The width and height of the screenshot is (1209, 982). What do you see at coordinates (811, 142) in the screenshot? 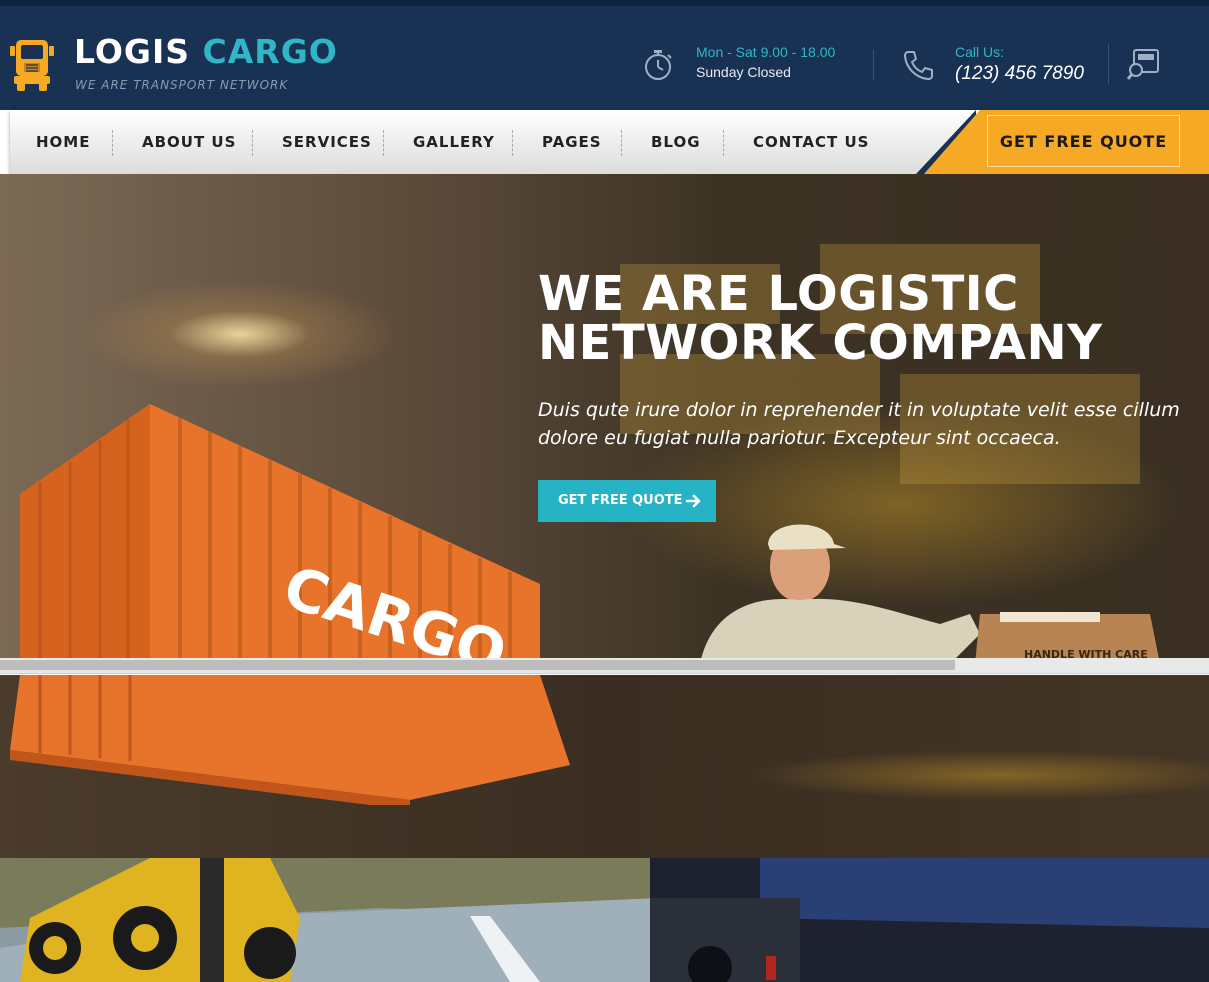
I see `nav-item-contact-us: CONTACT US` at bounding box center [811, 142].